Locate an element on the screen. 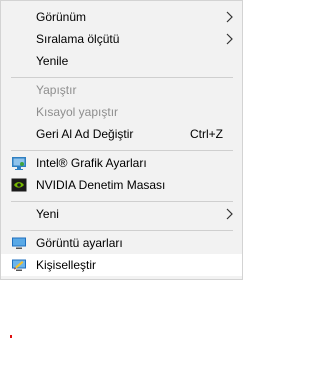  menu-item-nvidia-control-panel: NVIDIA Denetim Masası is located at coordinates (121, 185).